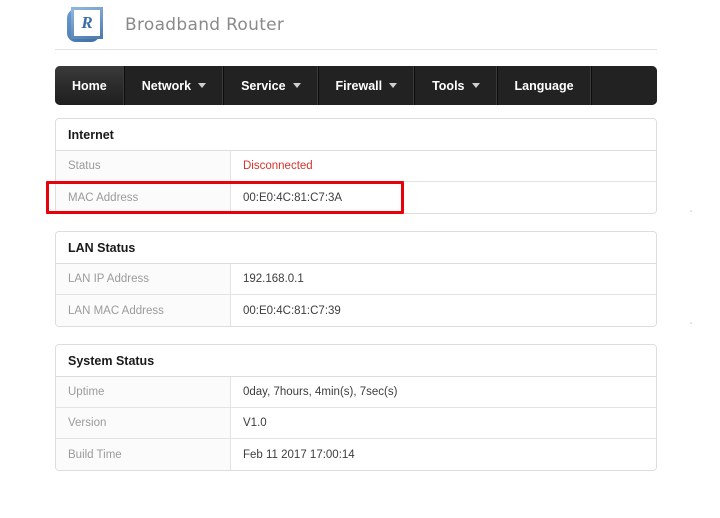  I want to click on main-navigation: Home Network Service Firewall Tools Language, so click(356, 85).